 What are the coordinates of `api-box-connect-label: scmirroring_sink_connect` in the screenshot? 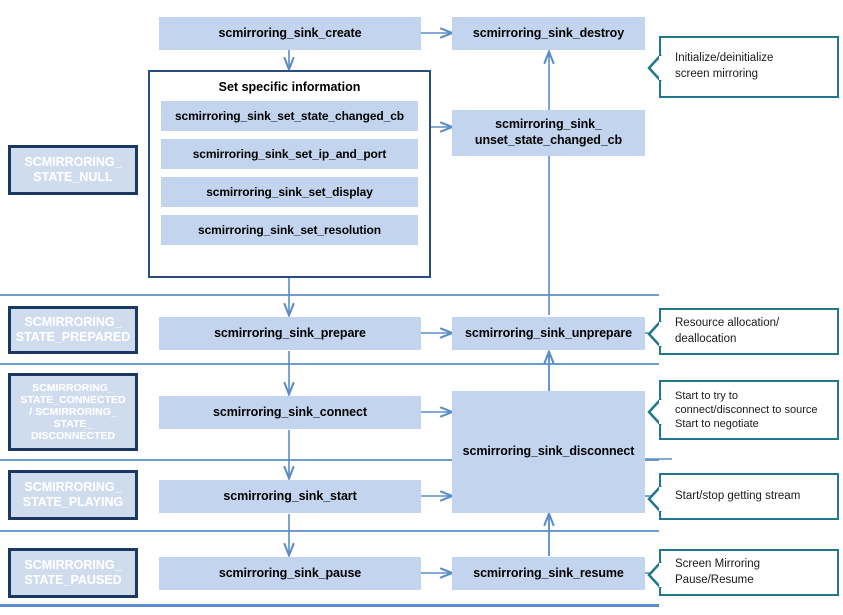 It's located at (290, 411).